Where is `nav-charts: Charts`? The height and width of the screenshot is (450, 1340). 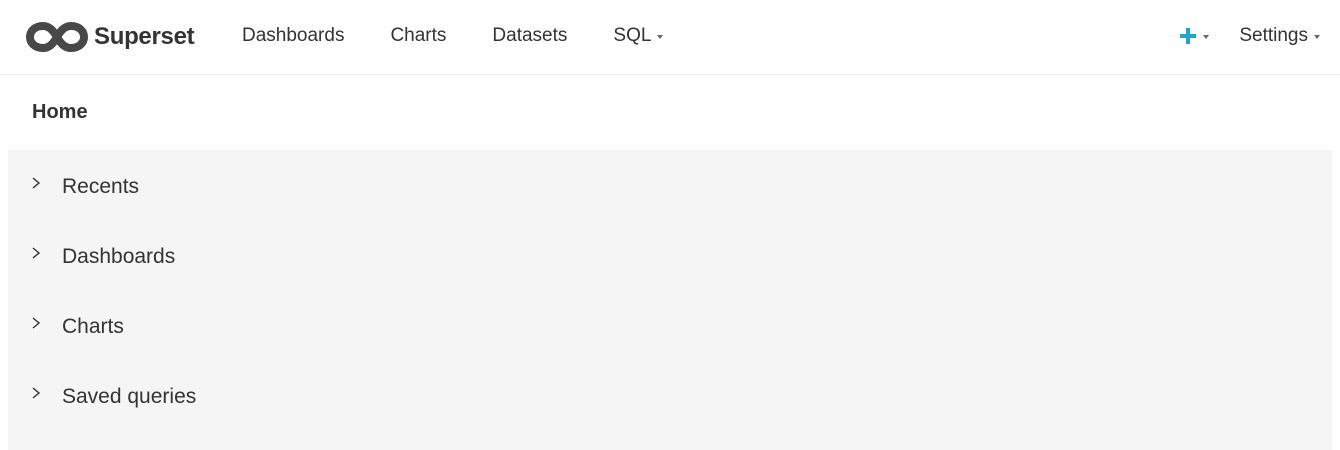
nav-charts: Charts is located at coordinates (418, 36).